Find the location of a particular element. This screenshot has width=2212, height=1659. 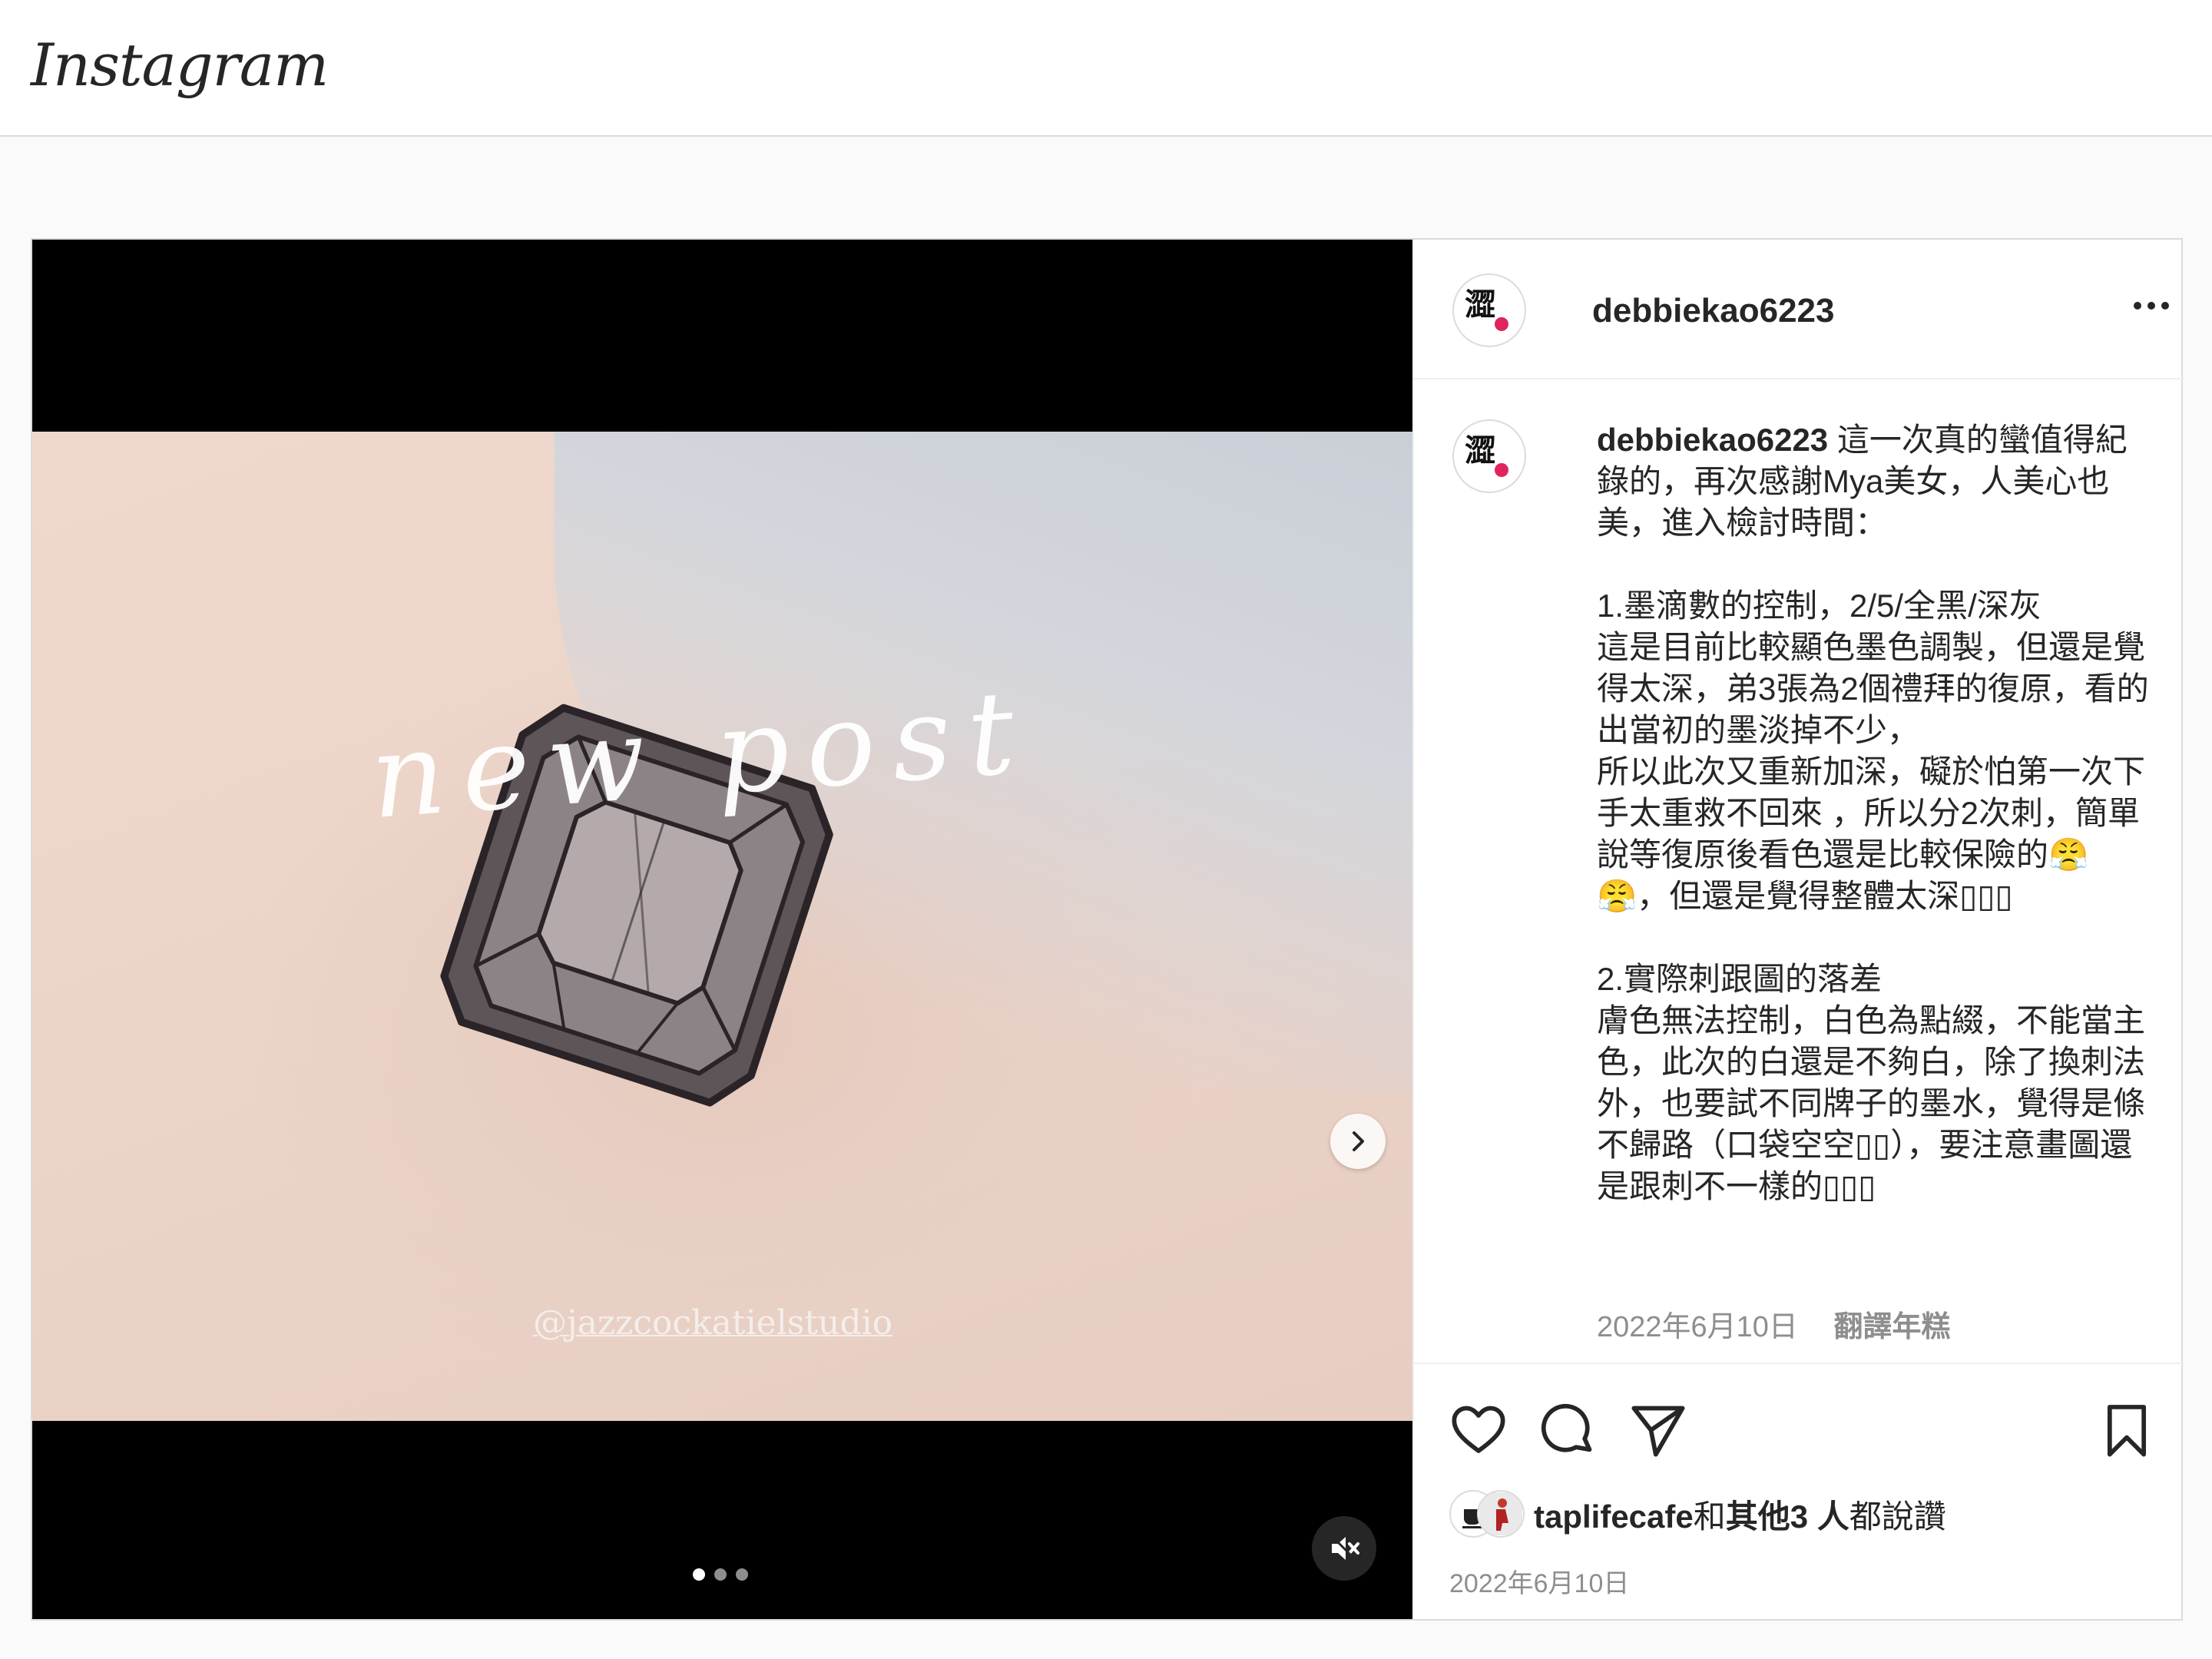

avatar is located at coordinates (1501, 1514).